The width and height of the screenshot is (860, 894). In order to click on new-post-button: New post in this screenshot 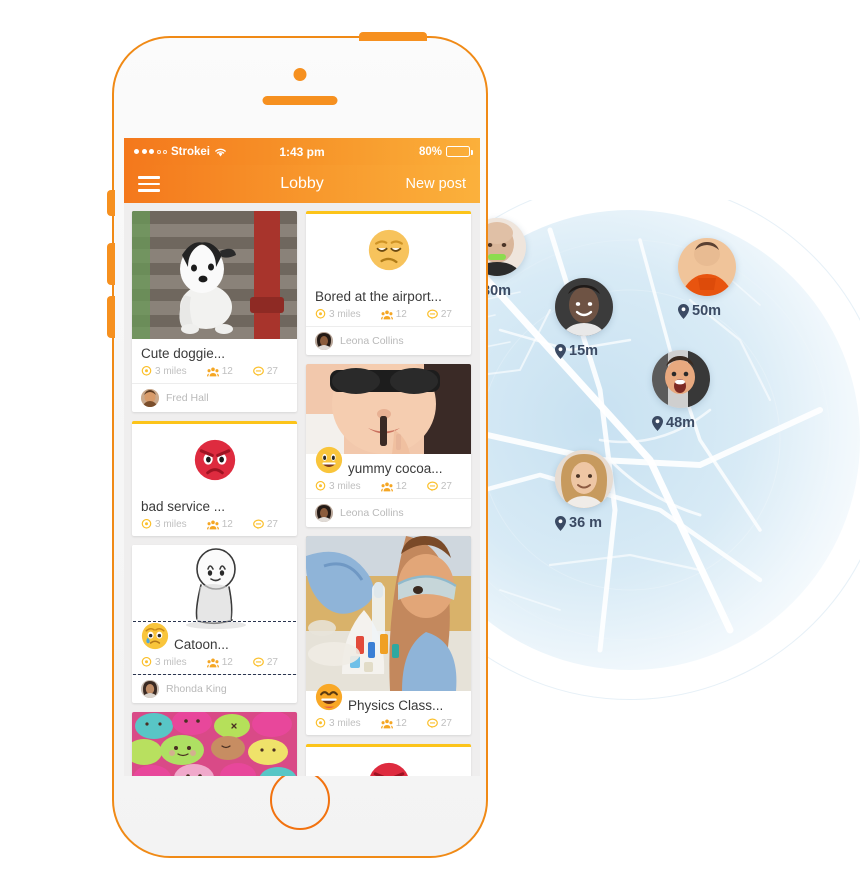, I will do `click(436, 184)`.